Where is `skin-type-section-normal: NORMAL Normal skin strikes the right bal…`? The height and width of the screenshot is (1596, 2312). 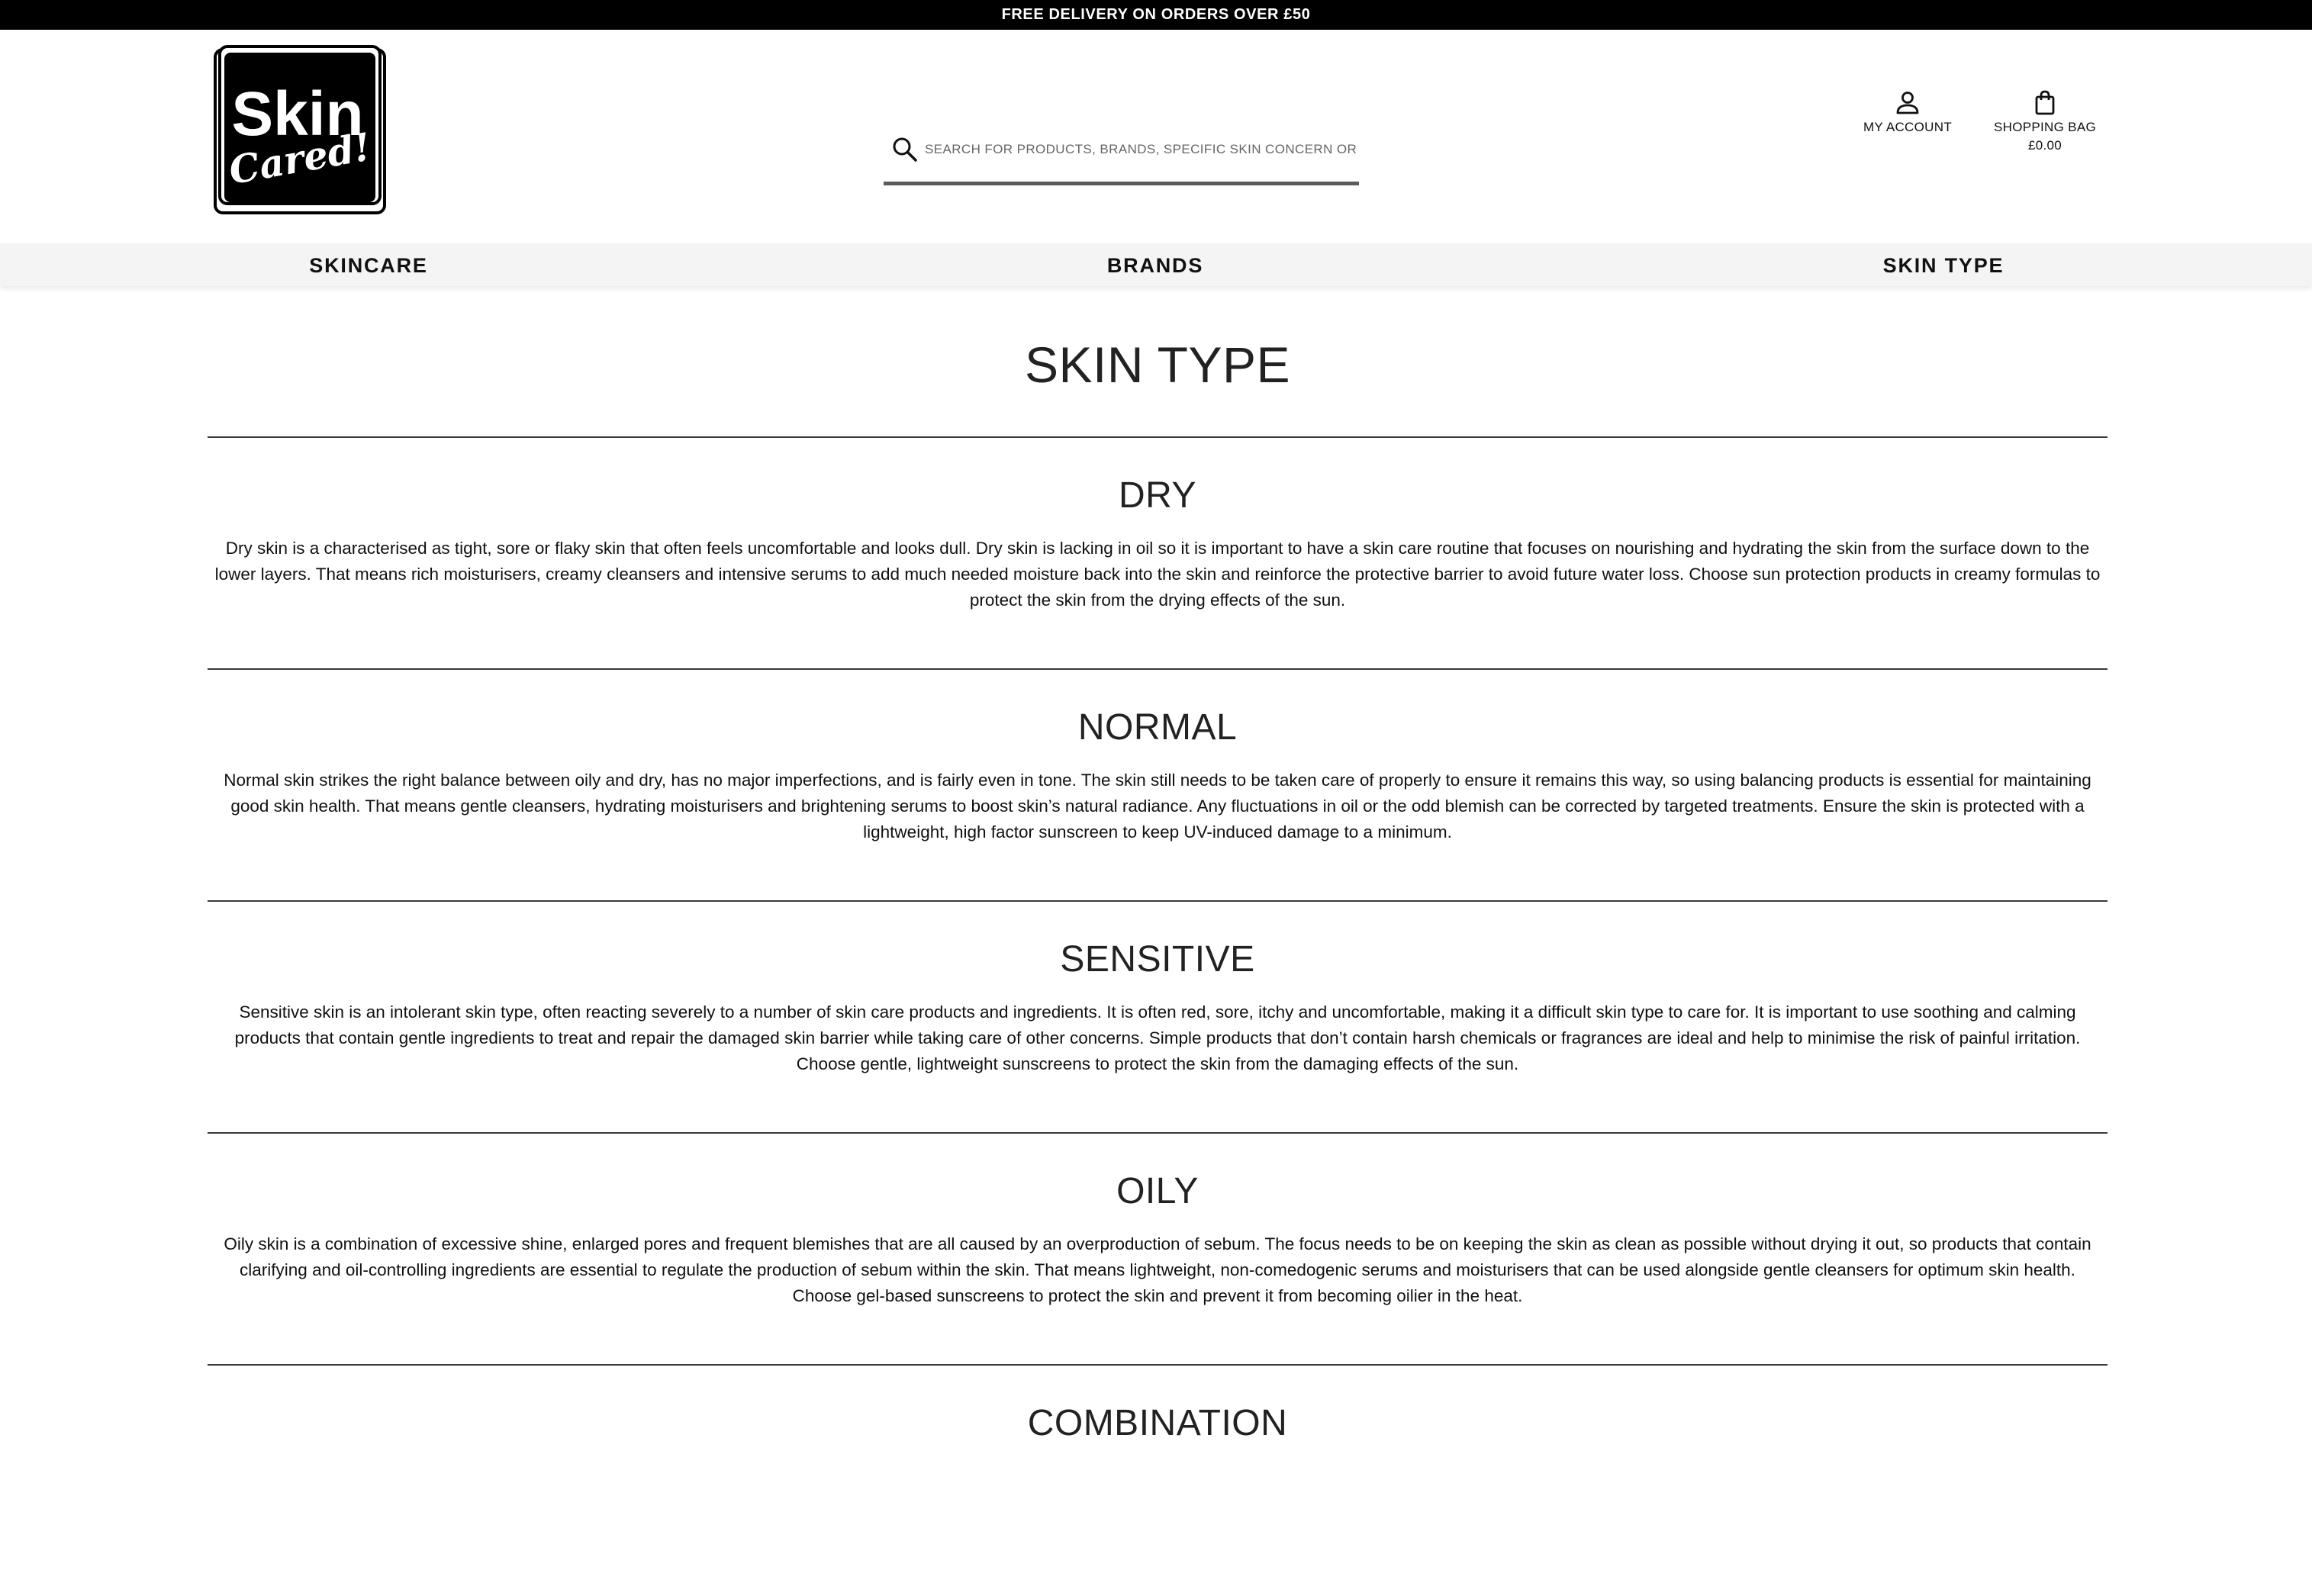
skin-type-section-normal: NORMAL Normal skin strikes the right bal… is located at coordinates (1158, 784).